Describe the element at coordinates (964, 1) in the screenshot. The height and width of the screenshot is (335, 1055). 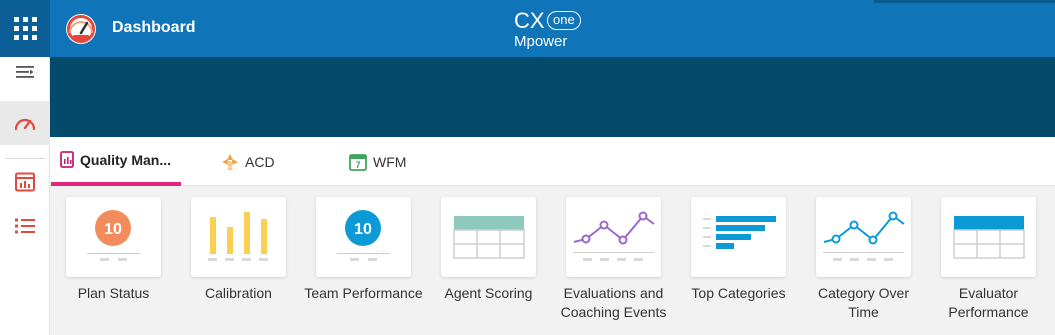
I see `header-accent-line` at that location.